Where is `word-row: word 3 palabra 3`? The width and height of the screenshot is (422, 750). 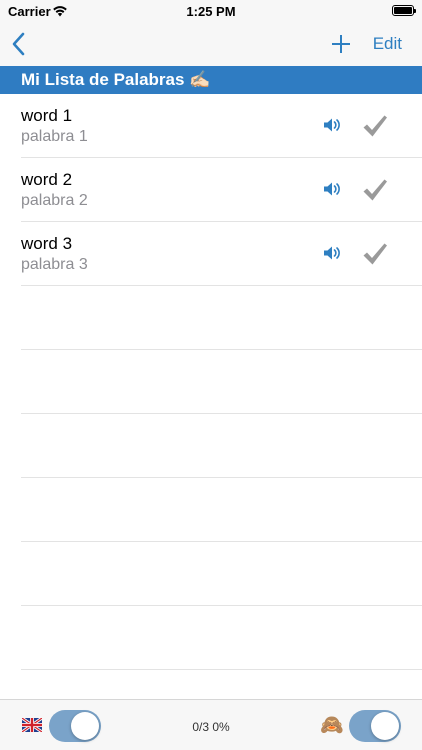
word-row: word 3 palabra 3 is located at coordinates (211, 254).